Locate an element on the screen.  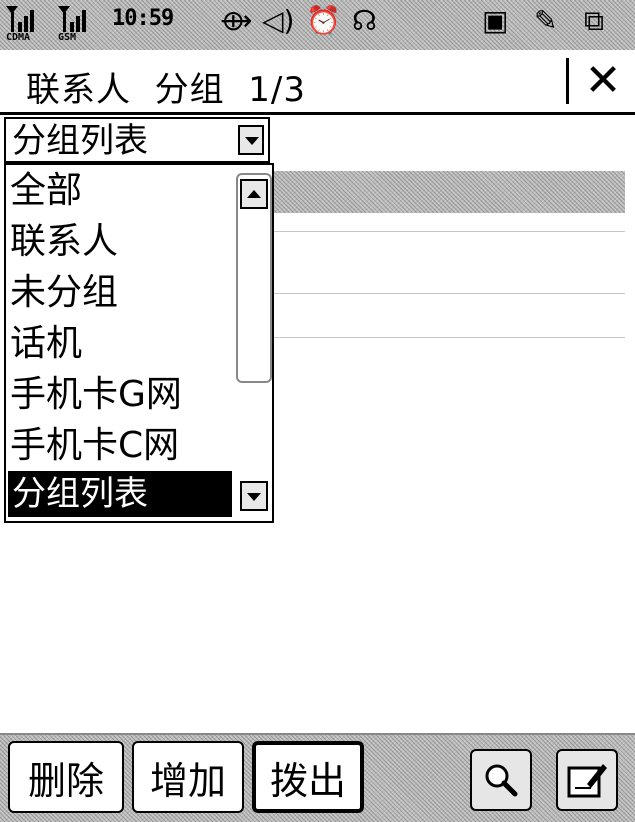
delete-button: 删除 is located at coordinates (66, 777).